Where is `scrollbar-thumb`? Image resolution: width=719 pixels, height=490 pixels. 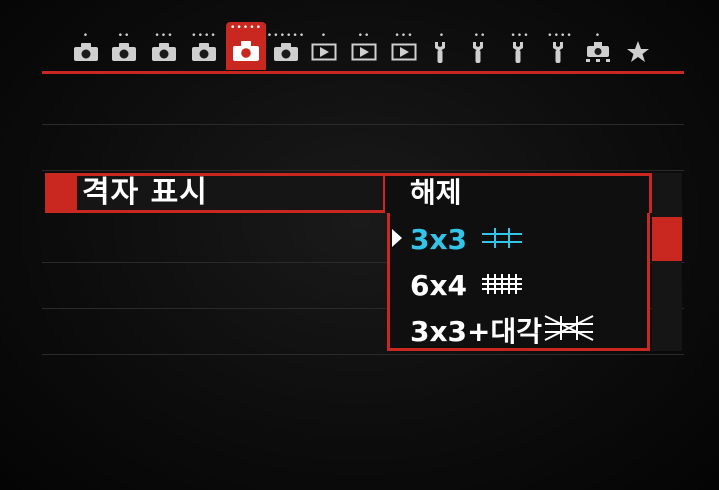
scrollbar-thumb is located at coordinates (667, 239).